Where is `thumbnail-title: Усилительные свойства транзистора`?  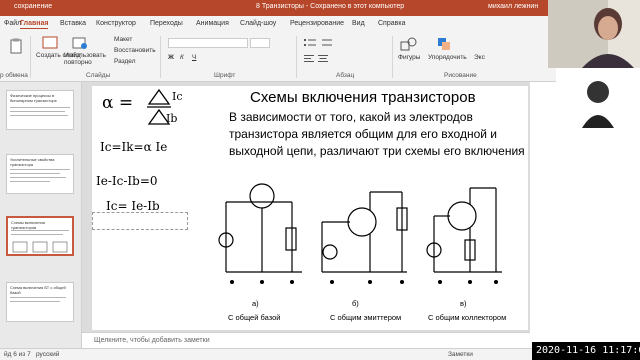
thumbnail-title: Усилительные свойства транзистора is located at coordinates (32, 162).